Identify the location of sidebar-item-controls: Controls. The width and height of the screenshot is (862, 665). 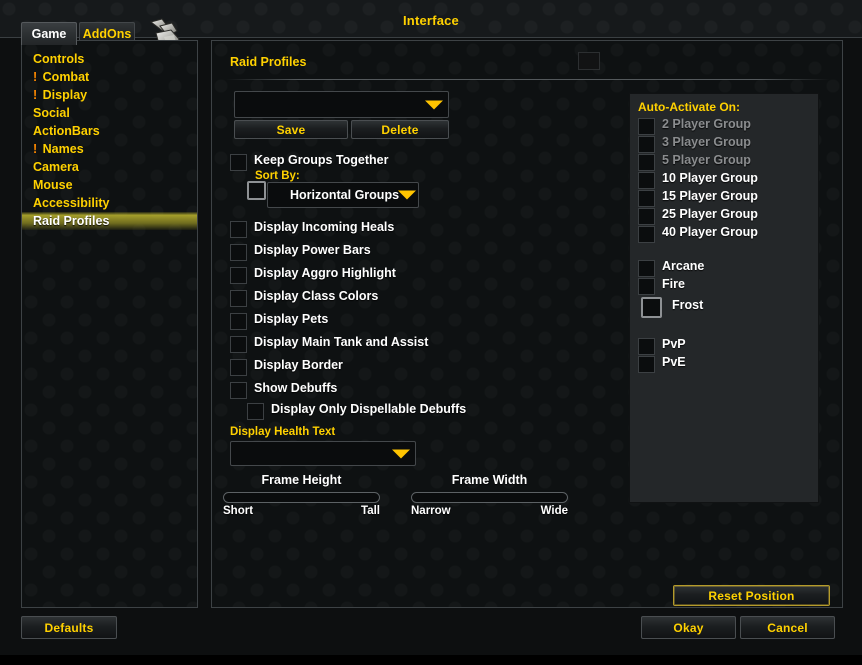
(109, 59).